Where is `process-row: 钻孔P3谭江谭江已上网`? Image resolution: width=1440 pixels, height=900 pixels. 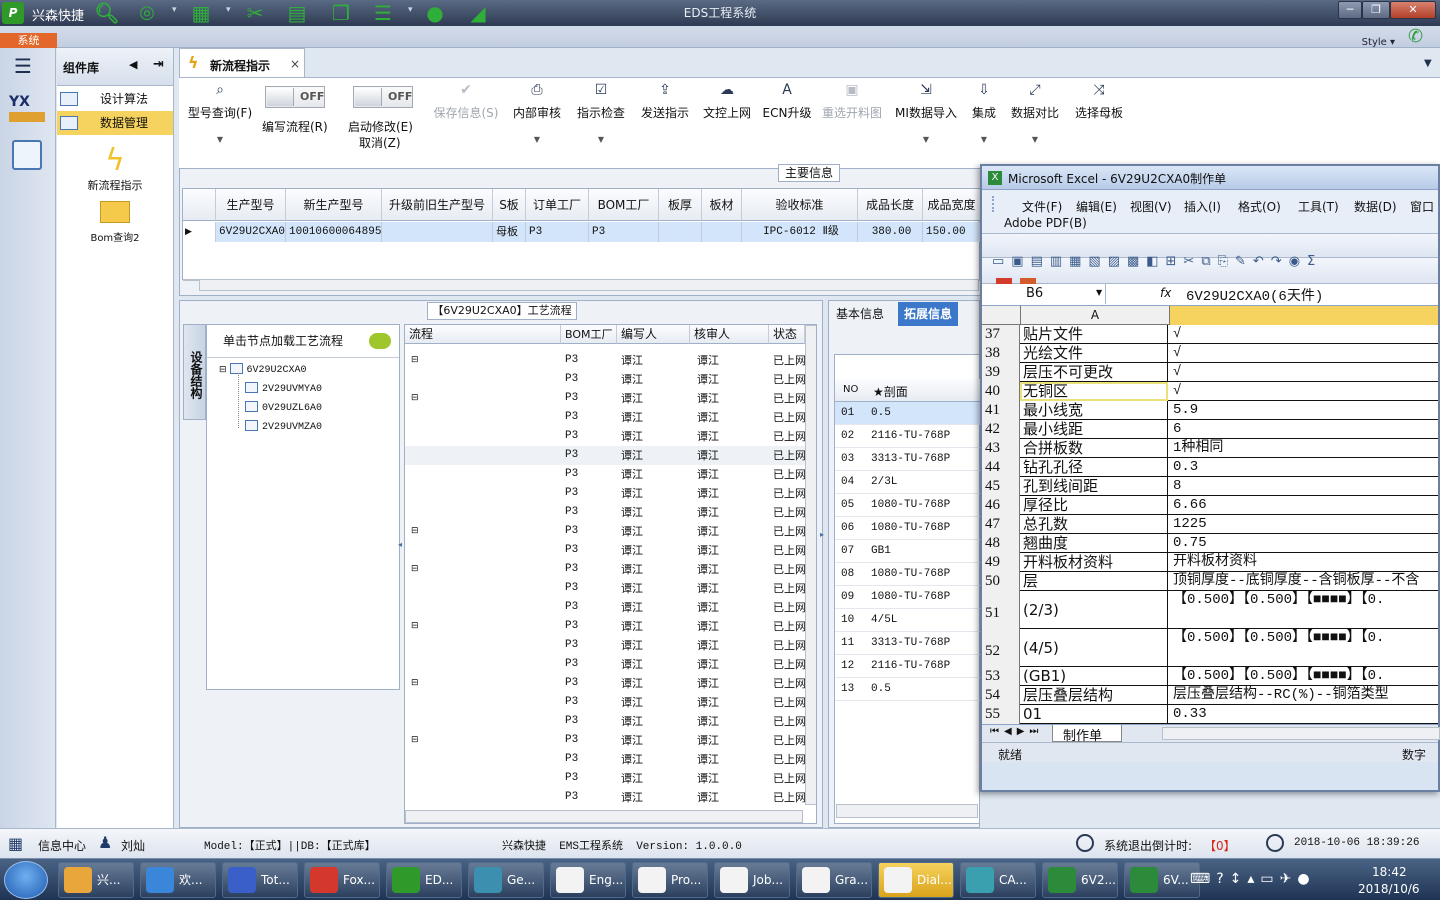 process-row: 钻孔P3谭江谭江已上网 is located at coordinates (605, 607).